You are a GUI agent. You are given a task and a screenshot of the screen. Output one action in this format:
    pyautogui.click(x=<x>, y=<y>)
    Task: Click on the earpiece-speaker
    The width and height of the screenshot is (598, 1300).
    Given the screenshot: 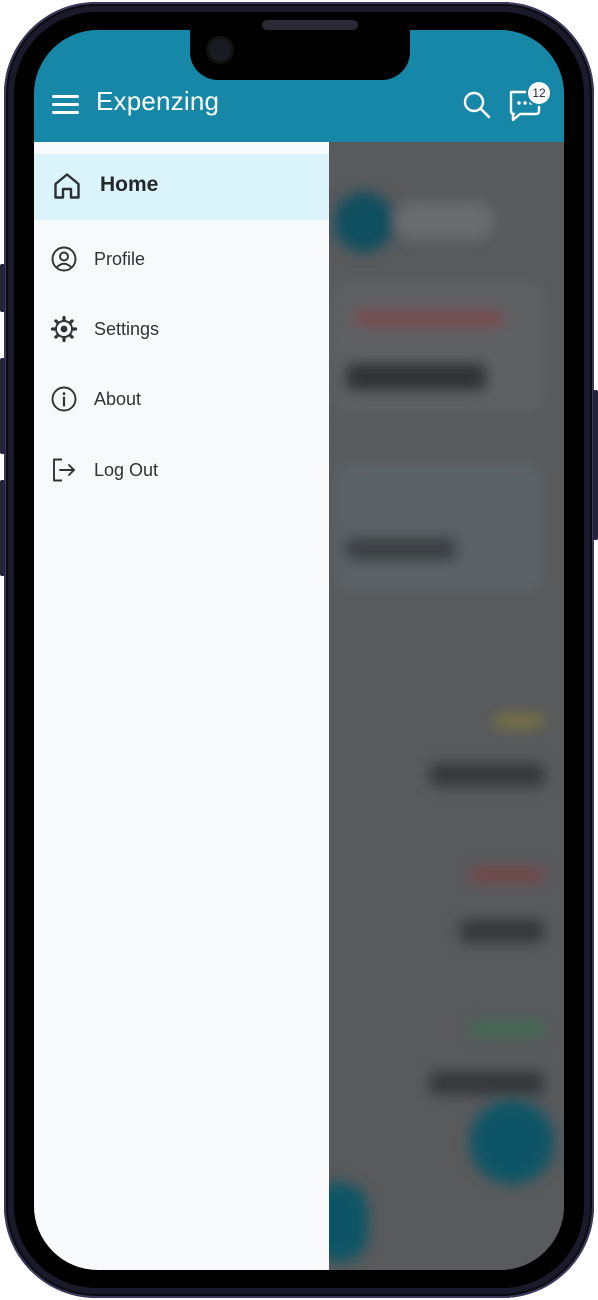 What is the action you would take?
    pyautogui.click(x=310, y=25)
    